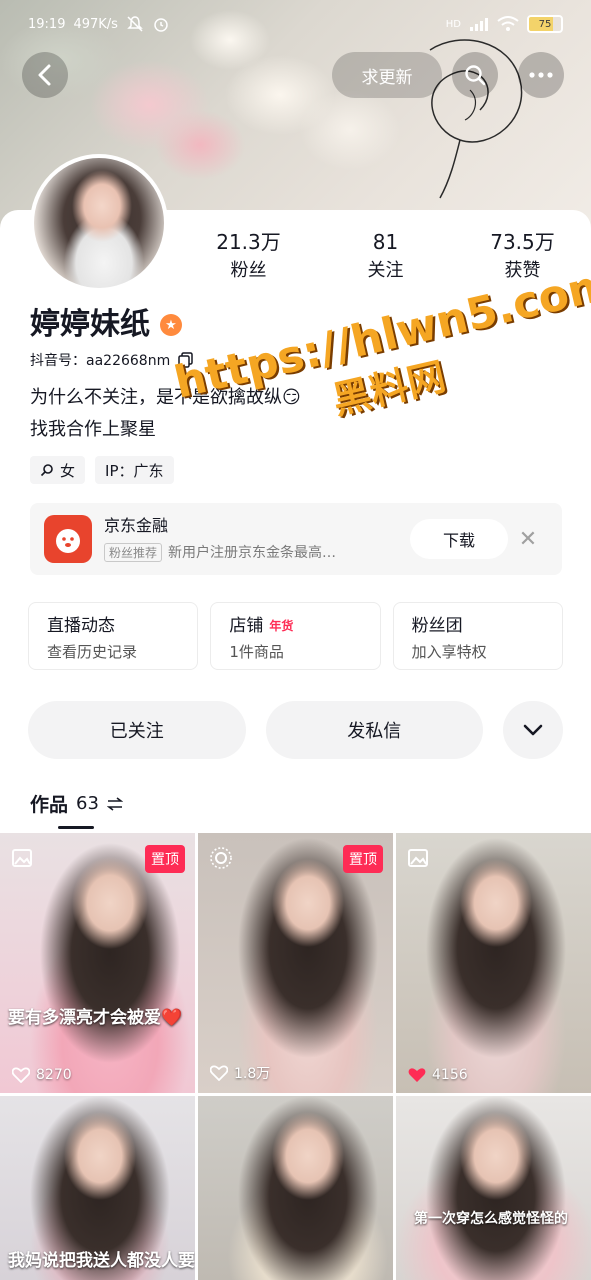 The height and width of the screenshot is (1280, 591). Describe the element at coordinates (449, 652) in the screenshot. I see `feature-sub: 加入享特权` at that location.